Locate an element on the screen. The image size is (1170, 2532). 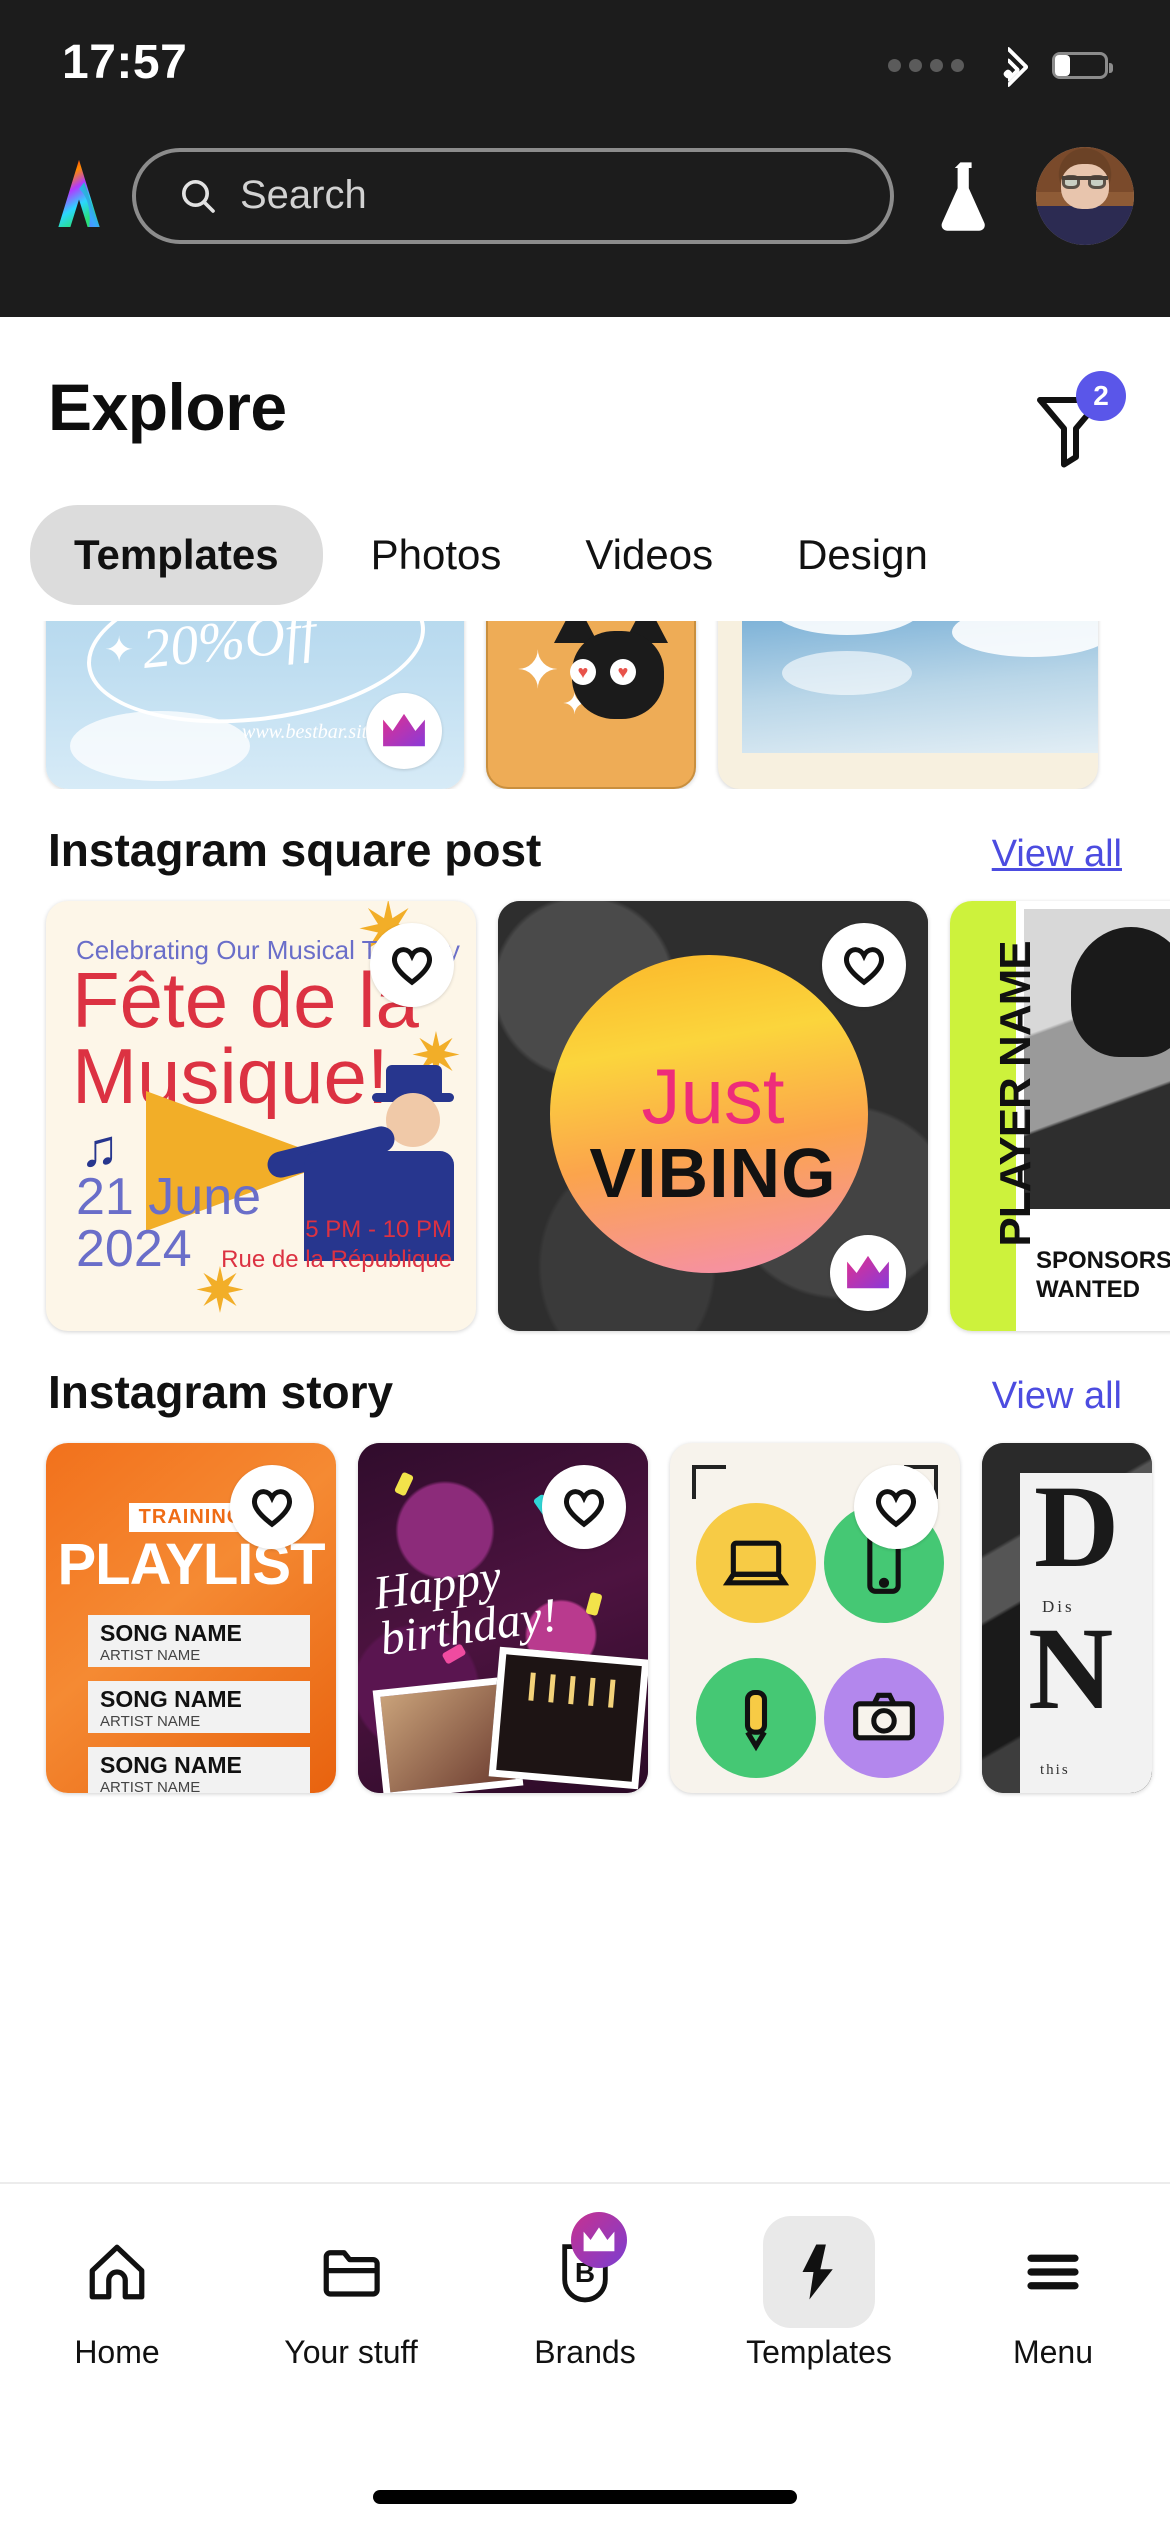
nav-item-home: Home is located at coordinates (117, 2293).